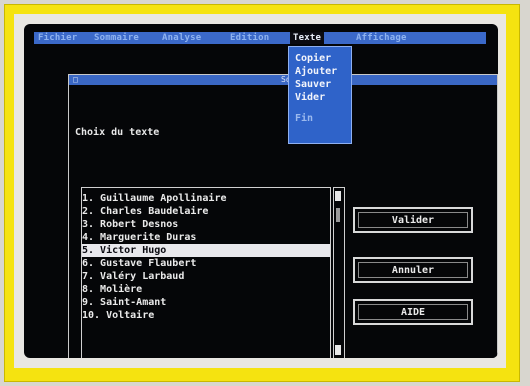 This screenshot has width=530, height=386. What do you see at coordinates (313, 59) in the screenshot?
I see `menu-item-copier: Copier` at bounding box center [313, 59].